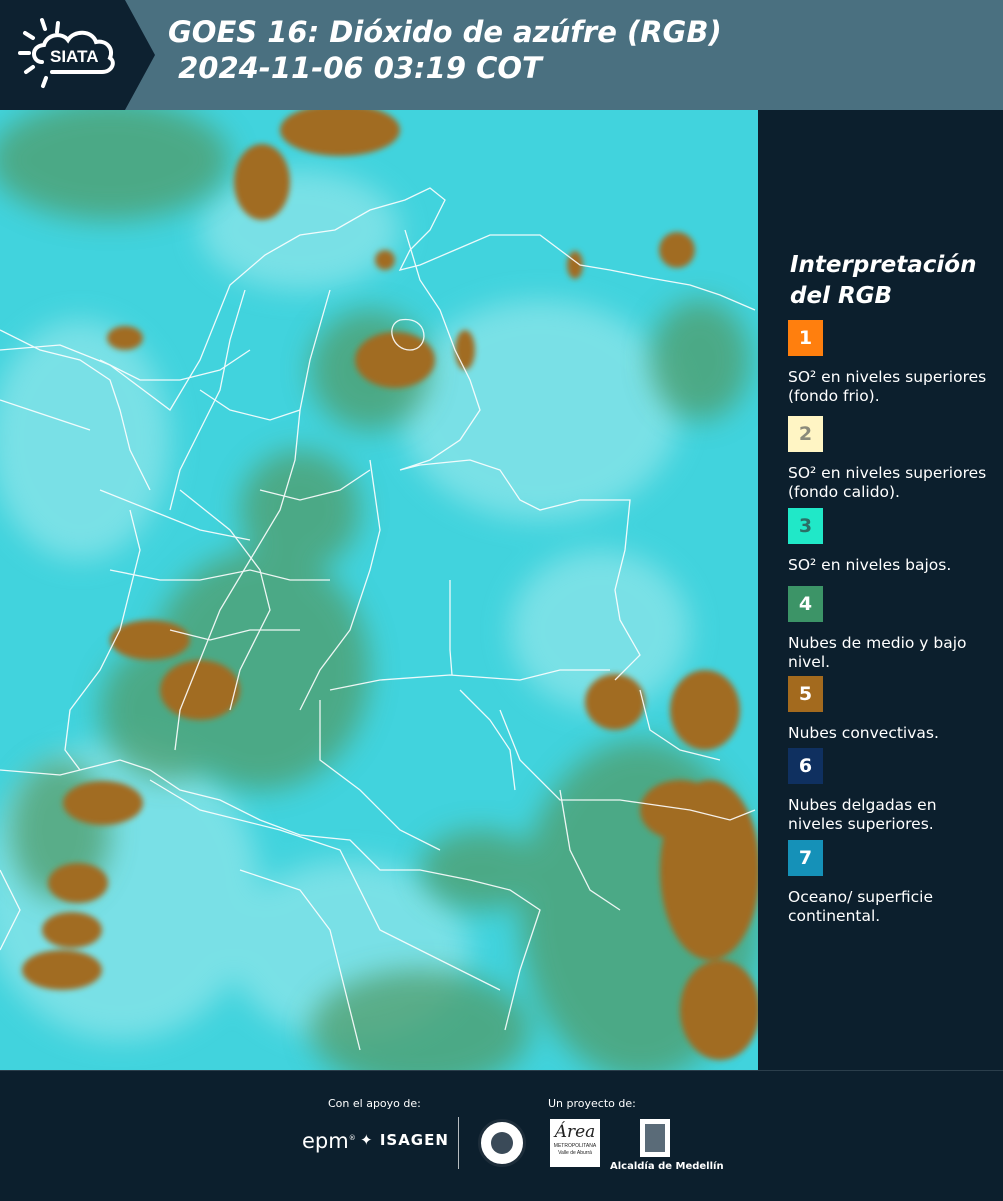 The height and width of the screenshot is (1201, 1003). What do you see at coordinates (667, 1166) in the screenshot?
I see `alcaldia-text: Alcaldía de Medellín` at bounding box center [667, 1166].